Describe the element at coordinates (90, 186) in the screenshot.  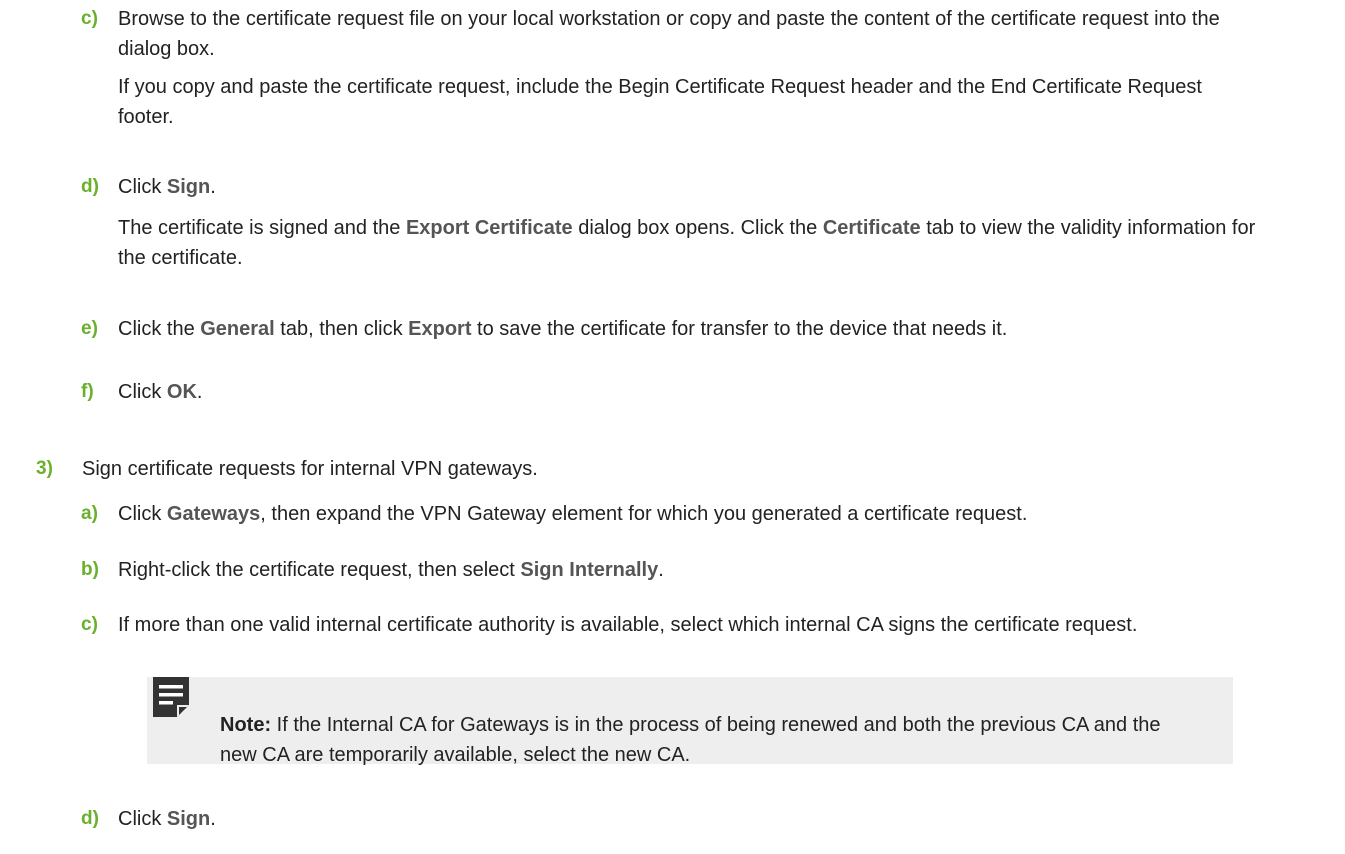
I see `step-marker-d: d)` at that location.